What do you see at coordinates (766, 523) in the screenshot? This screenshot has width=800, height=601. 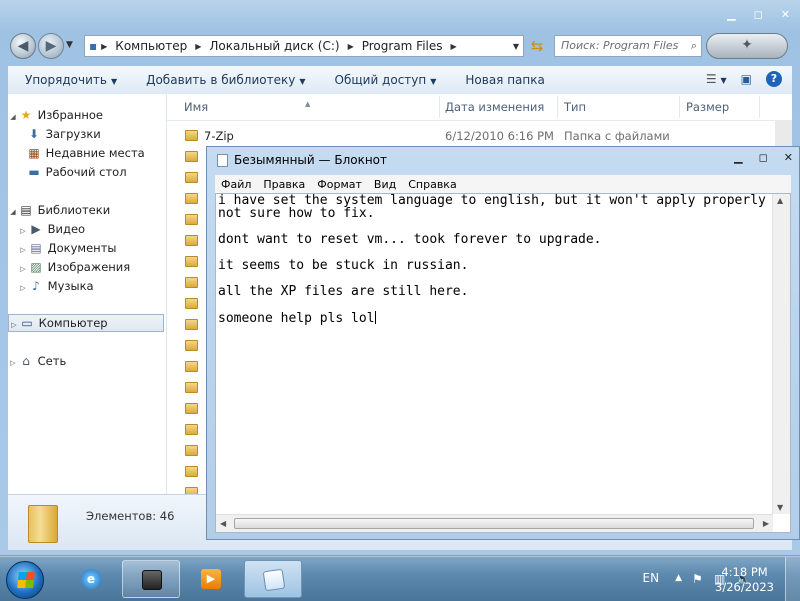 I see `scroll-right-icon: ▶` at bounding box center [766, 523].